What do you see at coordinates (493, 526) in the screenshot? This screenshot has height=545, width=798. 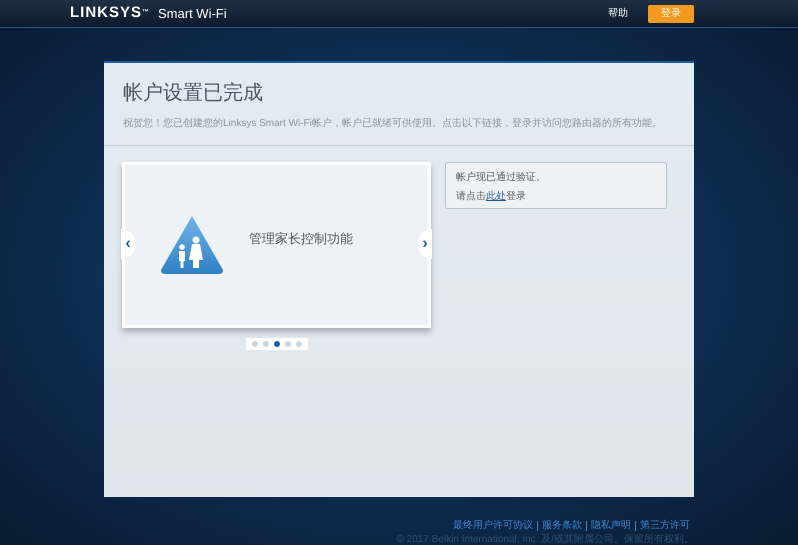 I see `footer-link: 最终用户许可协议` at bounding box center [493, 526].